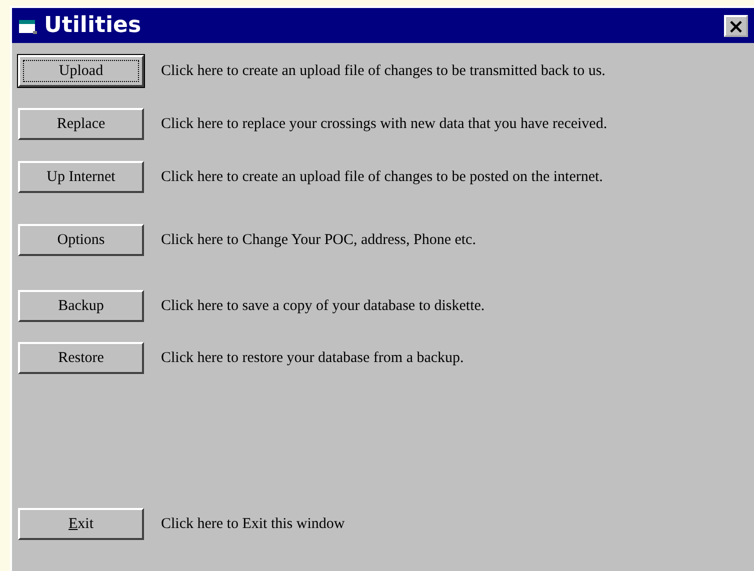 The image size is (754, 571). What do you see at coordinates (81, 124) in the screenshot?
I see `action-button: Replace` at bounding box center [81, 124].